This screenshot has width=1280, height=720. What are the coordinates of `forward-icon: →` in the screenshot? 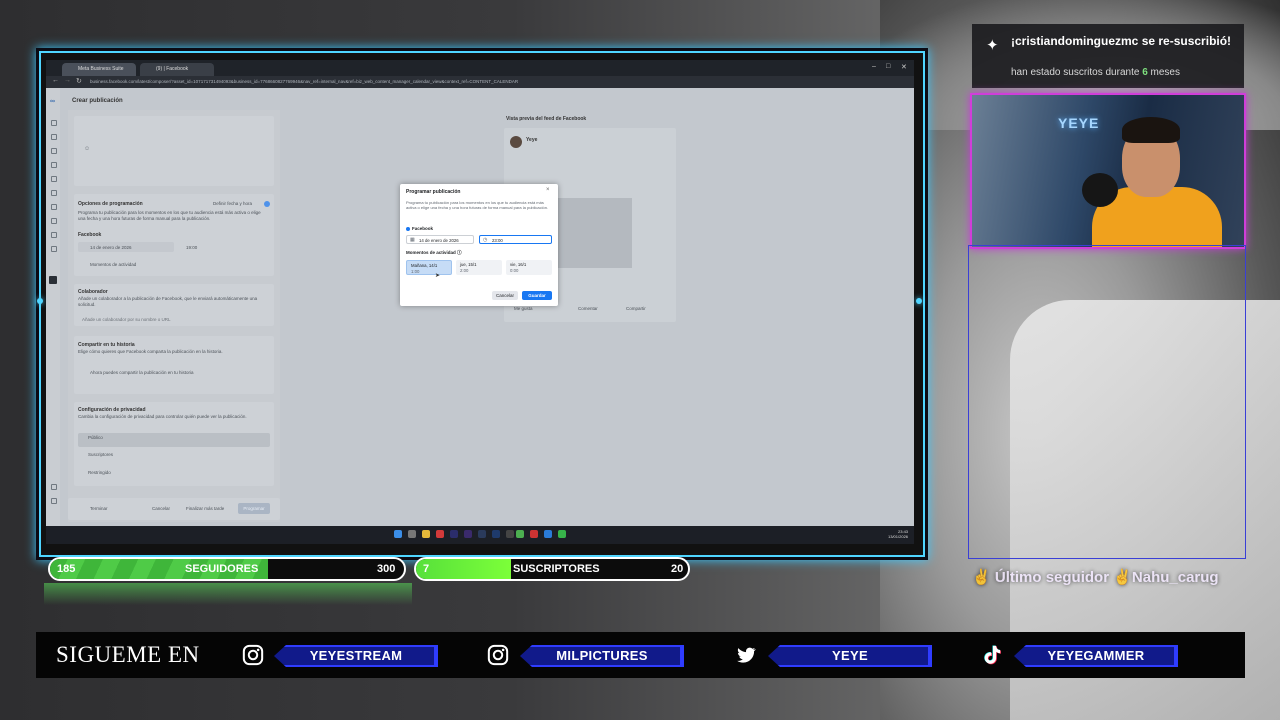 It's located at (67, 80).